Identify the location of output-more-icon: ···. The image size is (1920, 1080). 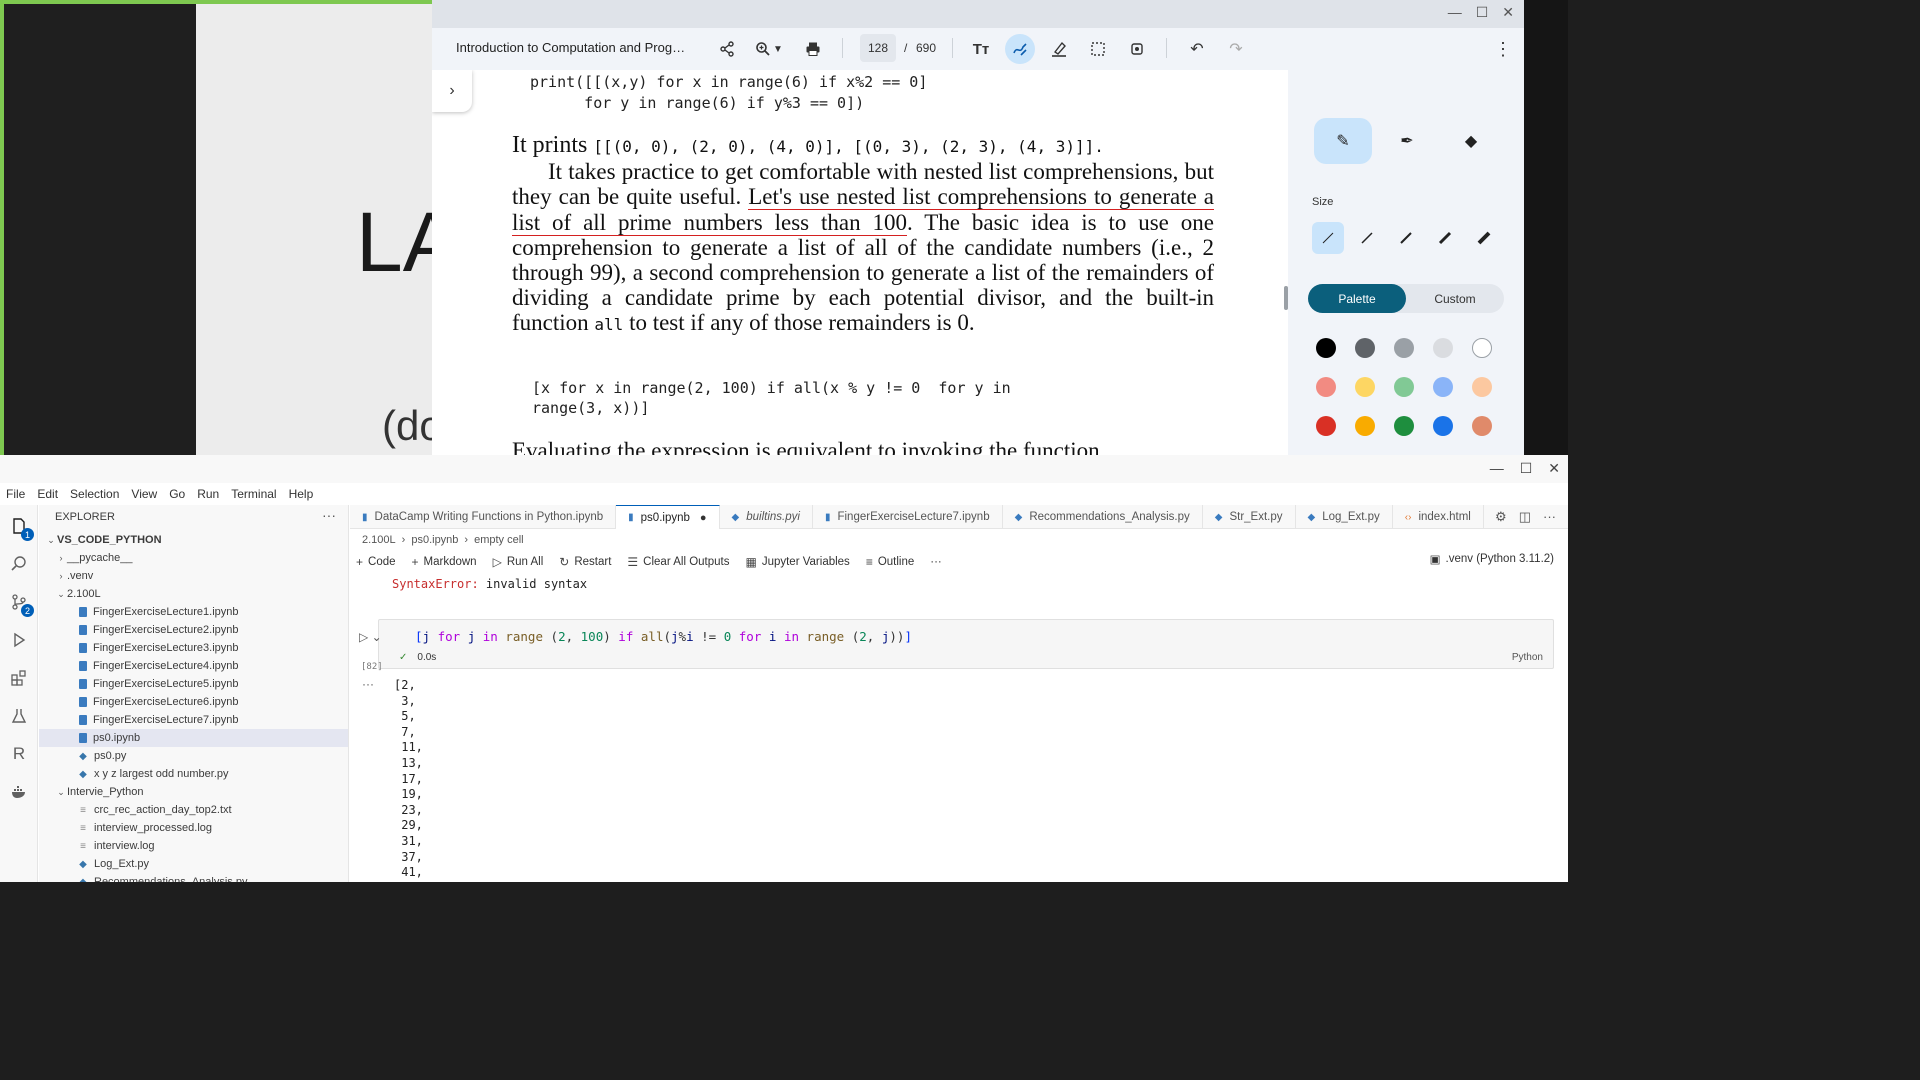
(368, 684).